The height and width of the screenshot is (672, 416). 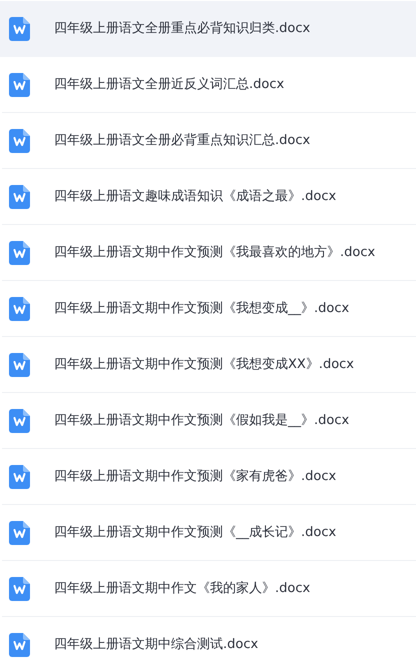 I want to click on file-row: 四年级上册语文期中综合测试.docx, so click(x=209, y=644).